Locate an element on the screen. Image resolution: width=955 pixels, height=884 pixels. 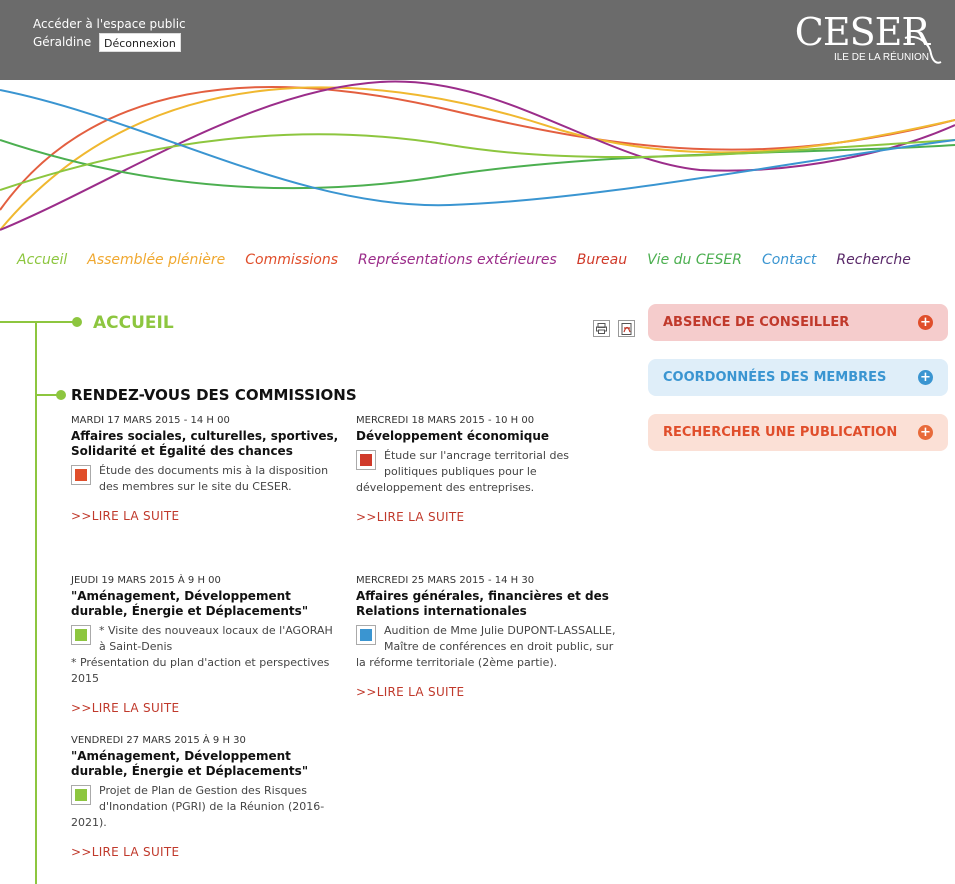
coordonnees-membres-button: COORDONNÉES DES MEMBRES + is located at coordinates (798, 377).